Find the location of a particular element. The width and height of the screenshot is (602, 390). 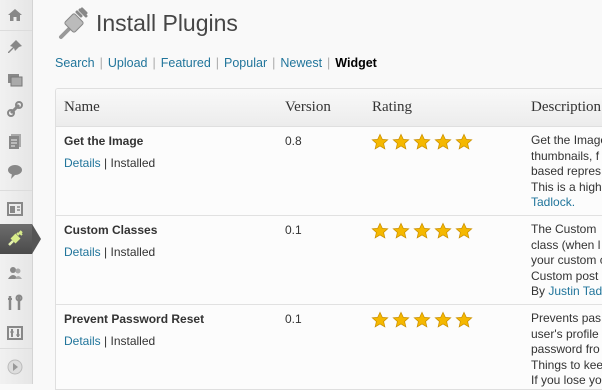

media-icon is located at coordinates (15, 79).